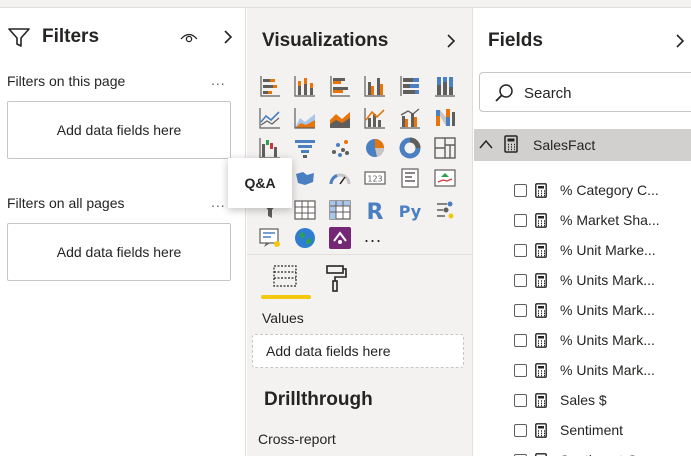 This screenshot has height=456, width=691. Describe the element at coordinates (119, 130) in the screenshot. I see `page-filter-dropzone: Add data fields here` at that location.